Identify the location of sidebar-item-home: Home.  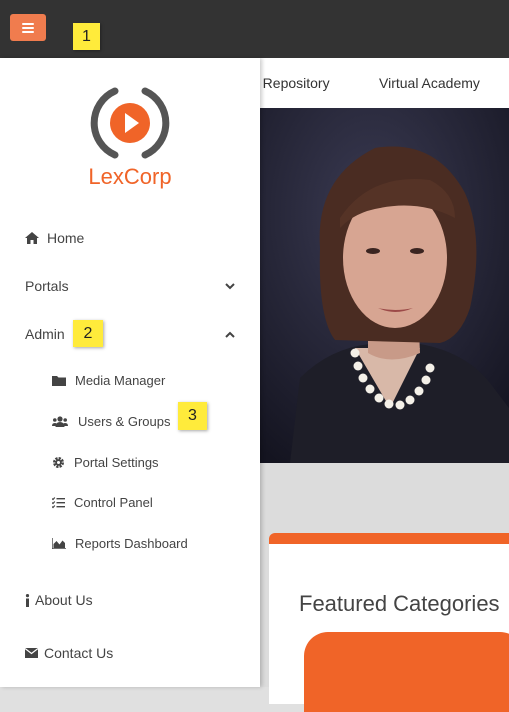
(54, 238).